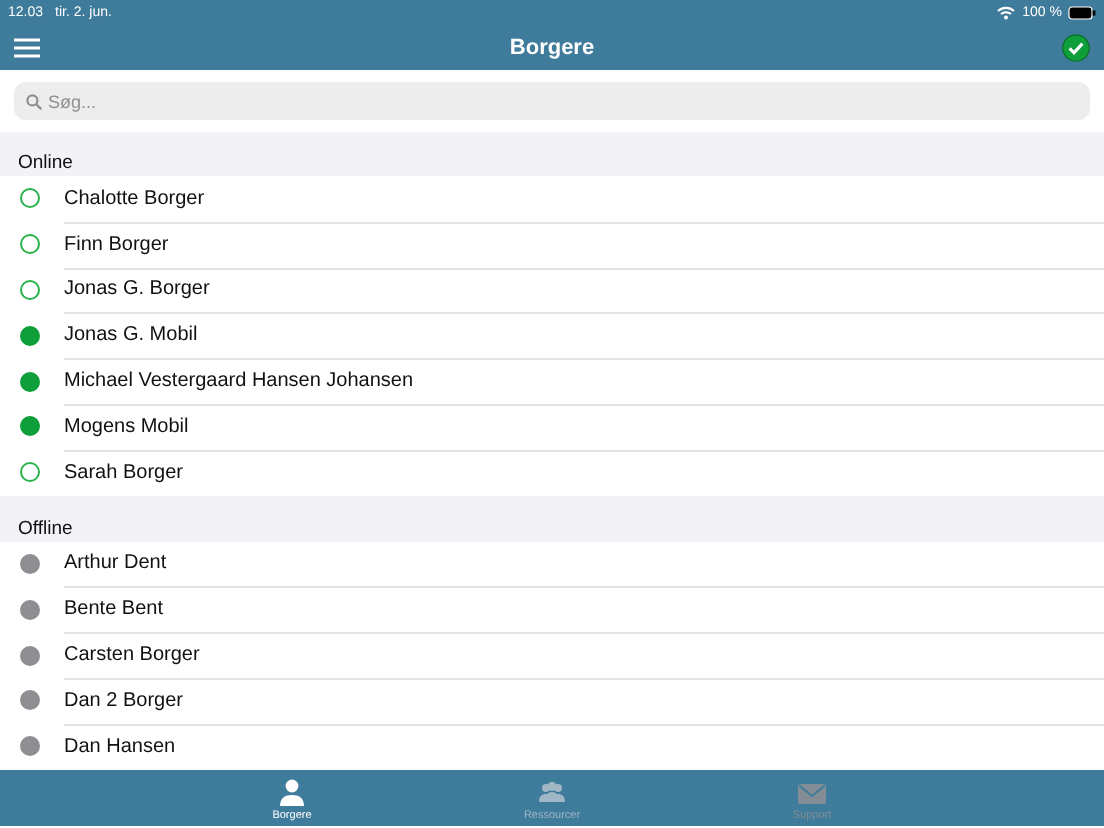 Image resolution: width=1104 pixels, height=828 pixels. I want to click on envelope-icon, so click(812, 792).